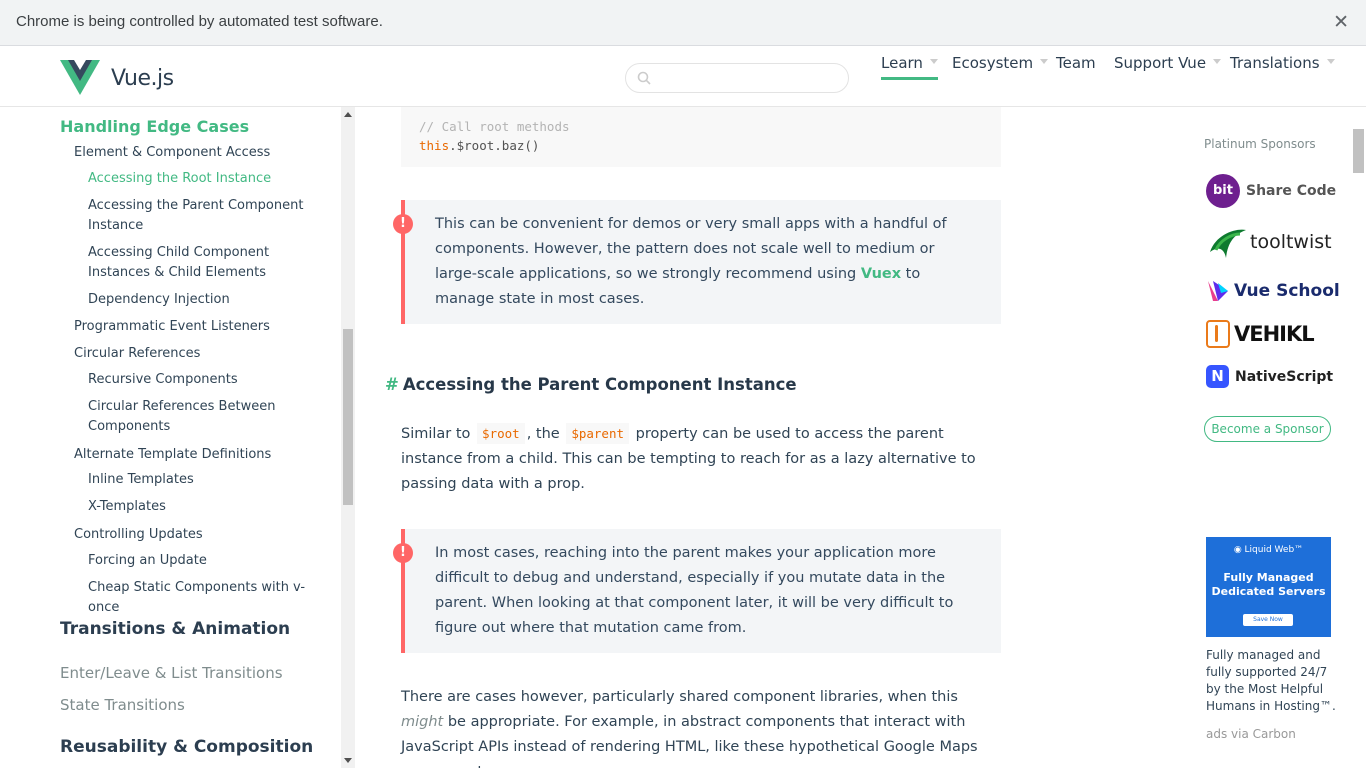  I want to click on sidebar-item-circular-between-components: Circular References Between Components, so click(208, 417).